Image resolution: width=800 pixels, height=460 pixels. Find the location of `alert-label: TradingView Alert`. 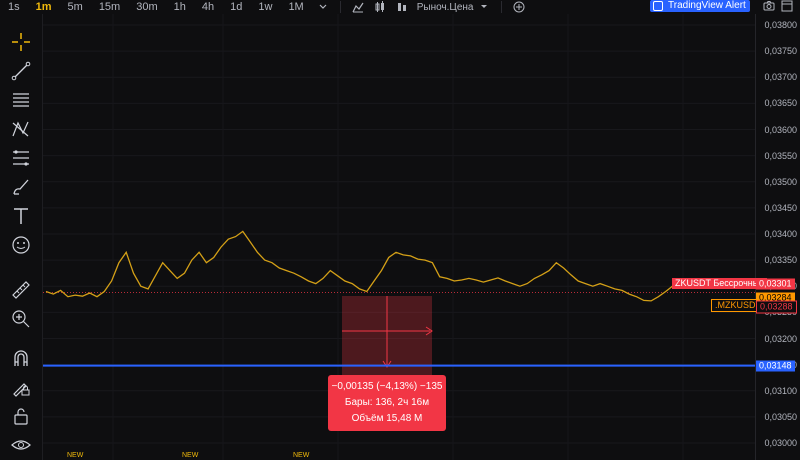

alert-label: TradingView Alert is located at coordinates (707, 5).